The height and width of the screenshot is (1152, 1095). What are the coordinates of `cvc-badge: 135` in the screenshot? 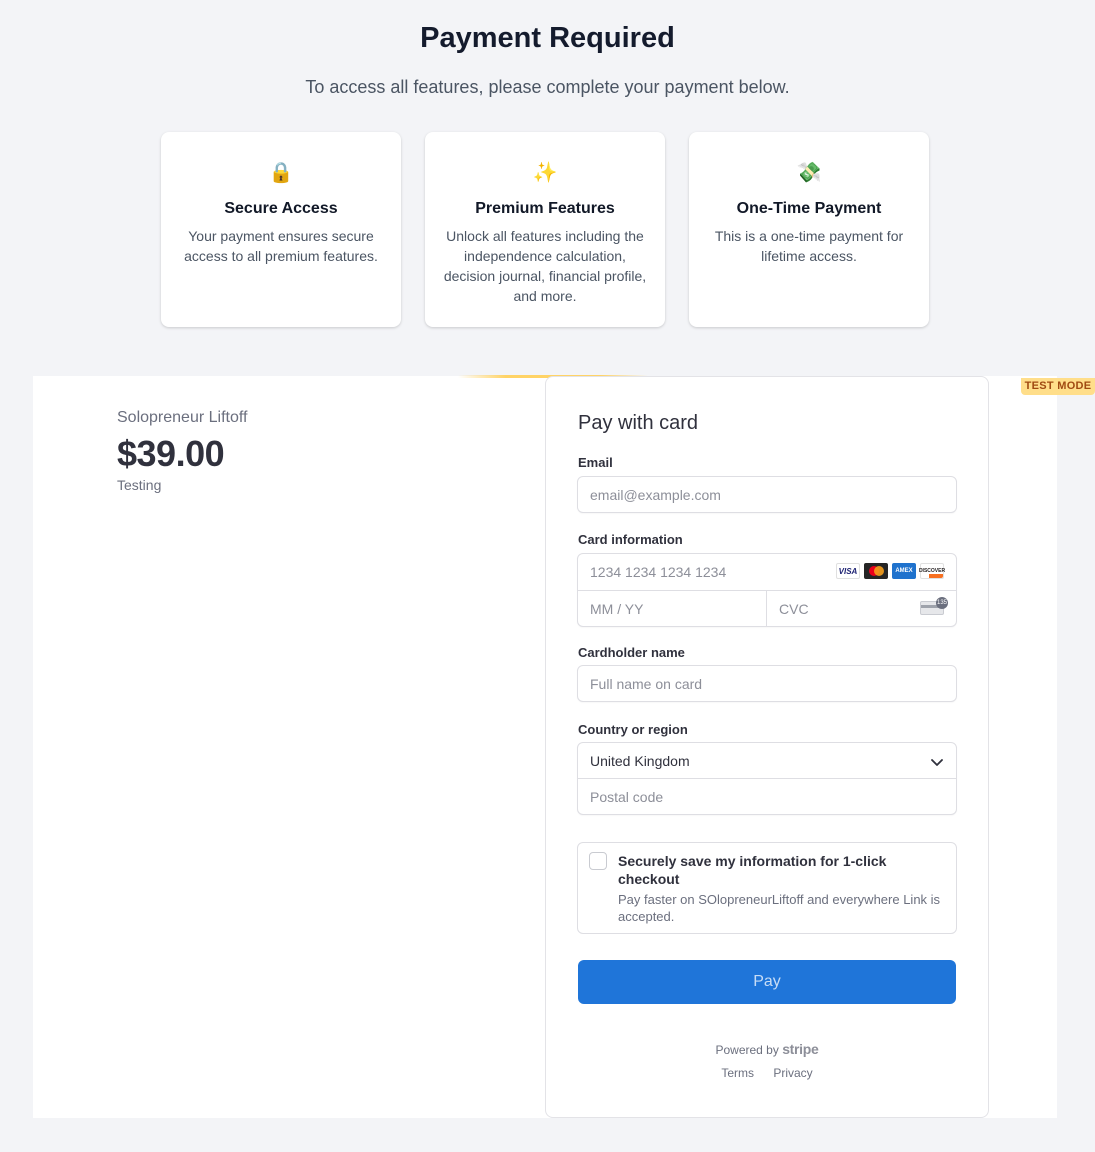 It's located at (942, 603).